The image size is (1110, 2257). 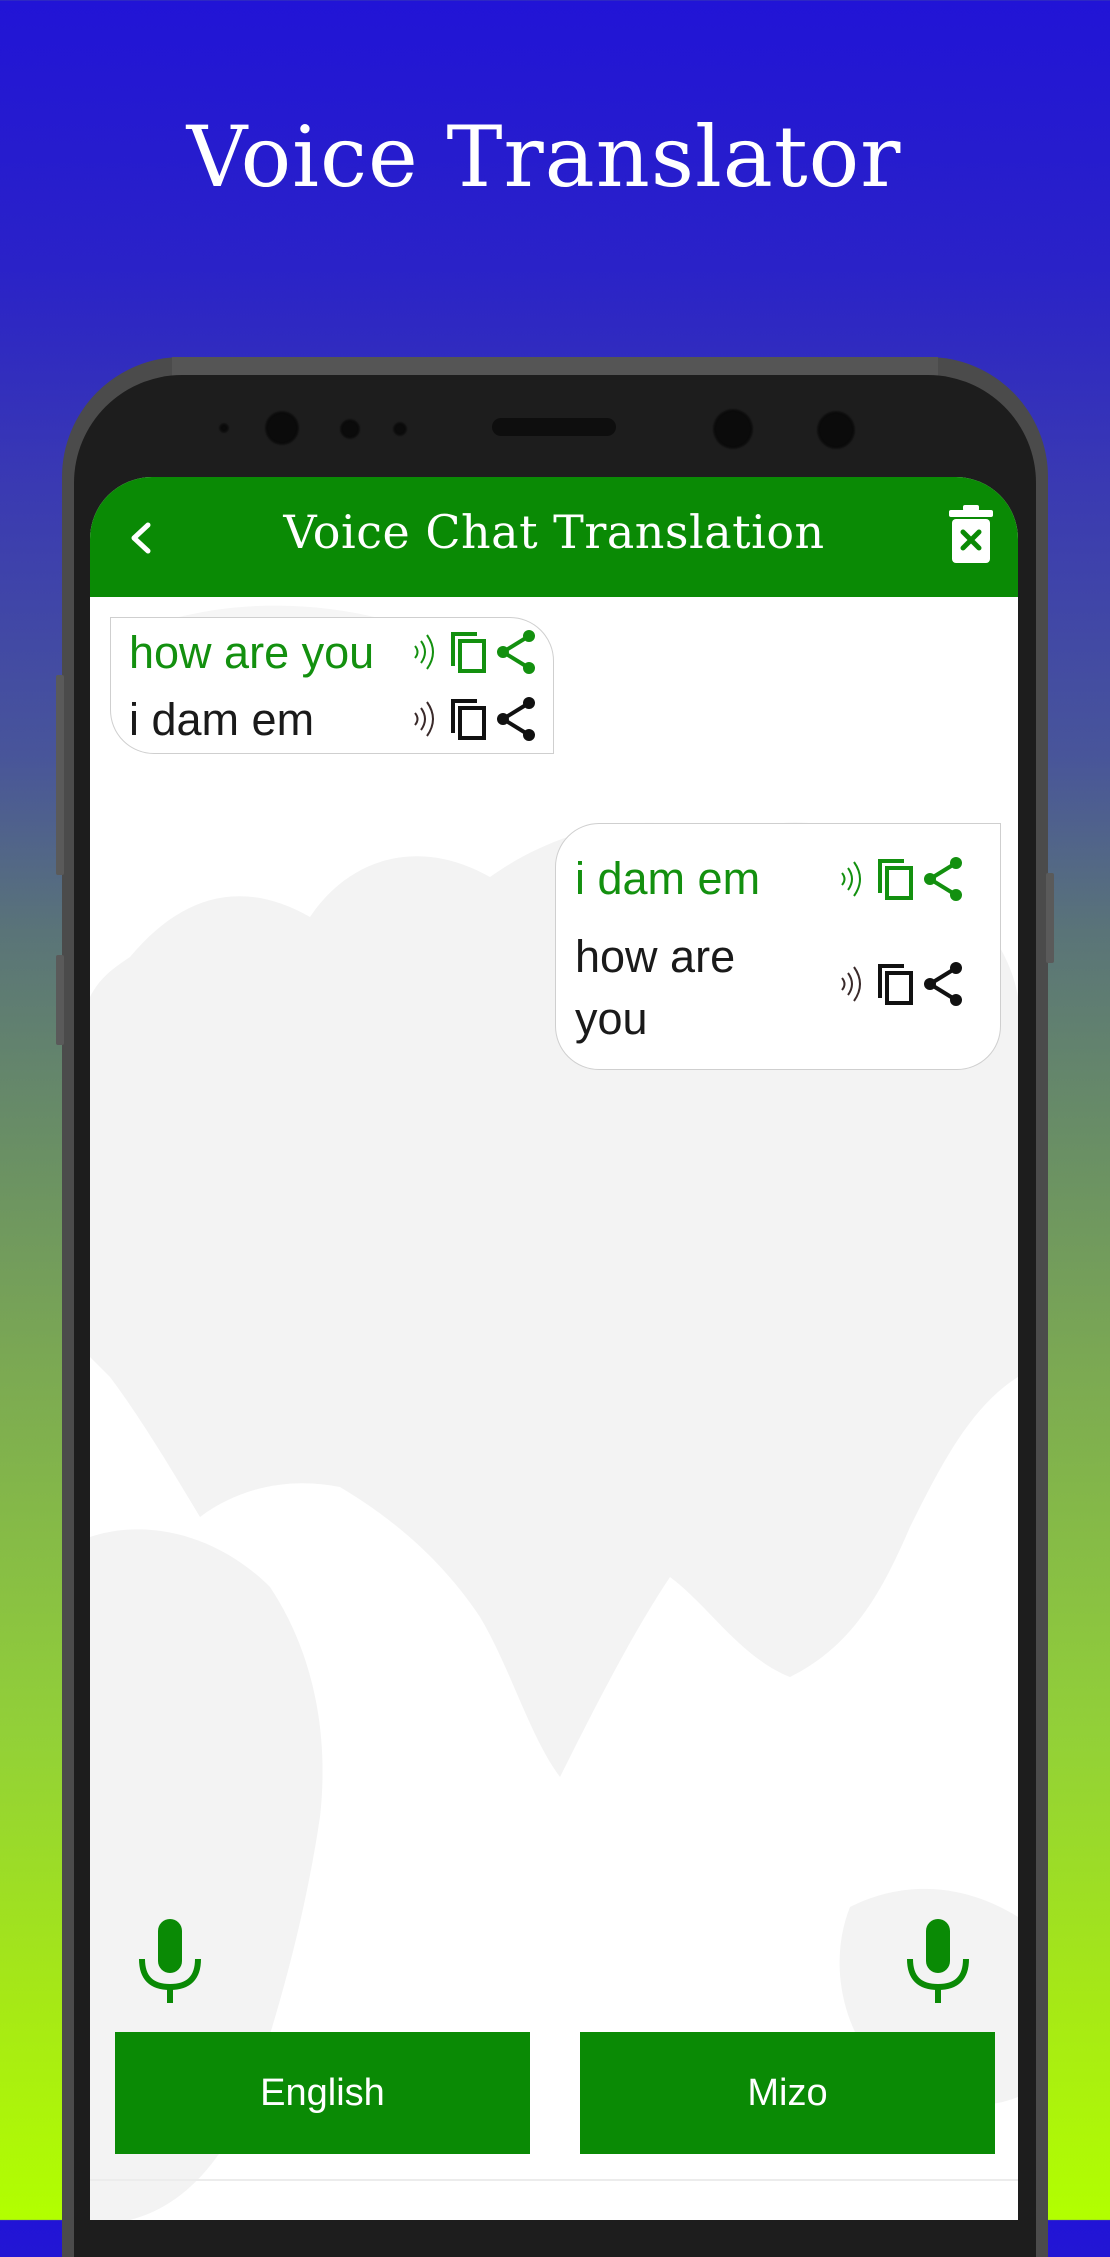 I want to click on clear-chat-button, so click(x=971, y=535).